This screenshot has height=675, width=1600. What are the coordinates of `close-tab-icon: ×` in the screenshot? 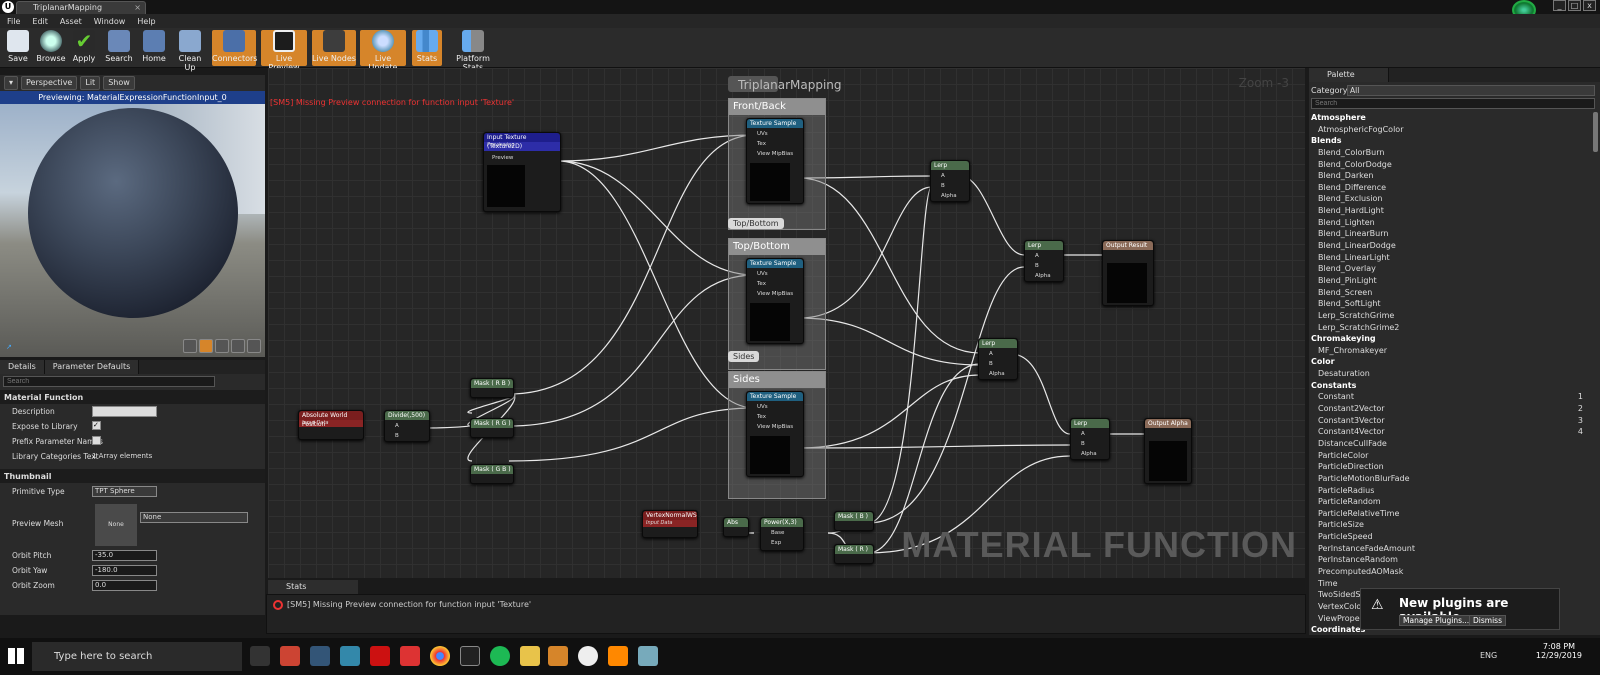 It's located at (137, 7).